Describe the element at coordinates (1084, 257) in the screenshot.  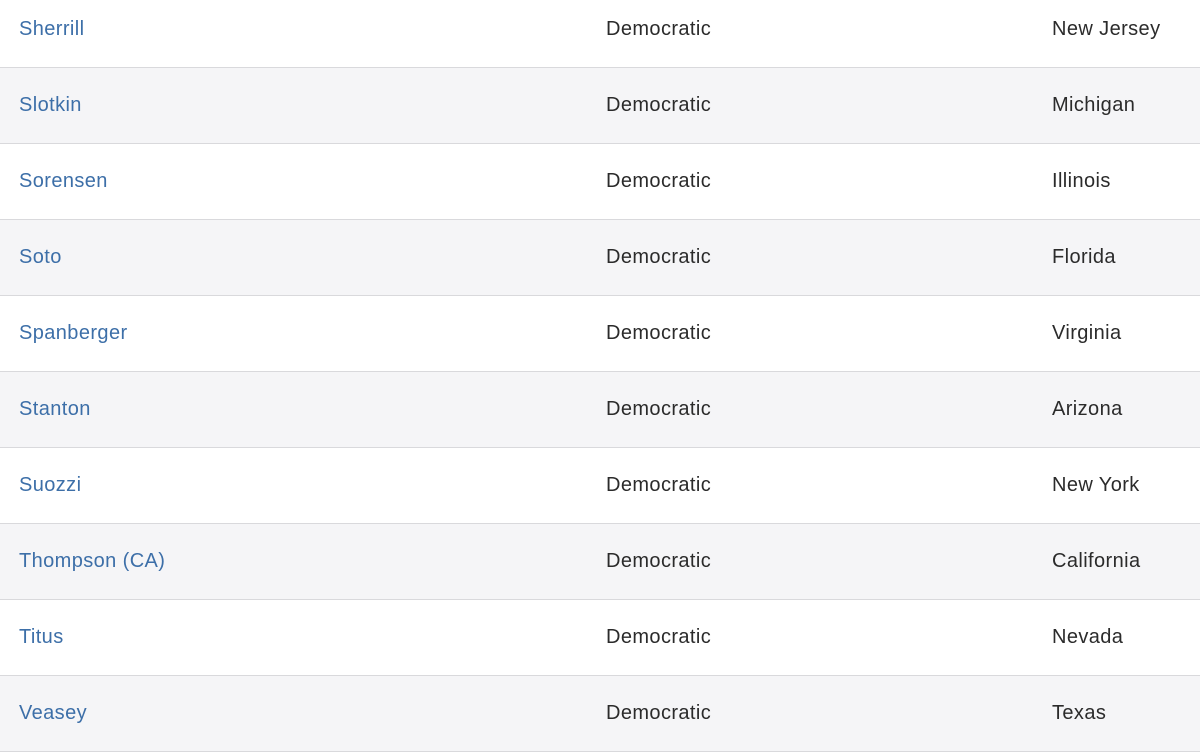
I see `state-cell: Florida` at that location.